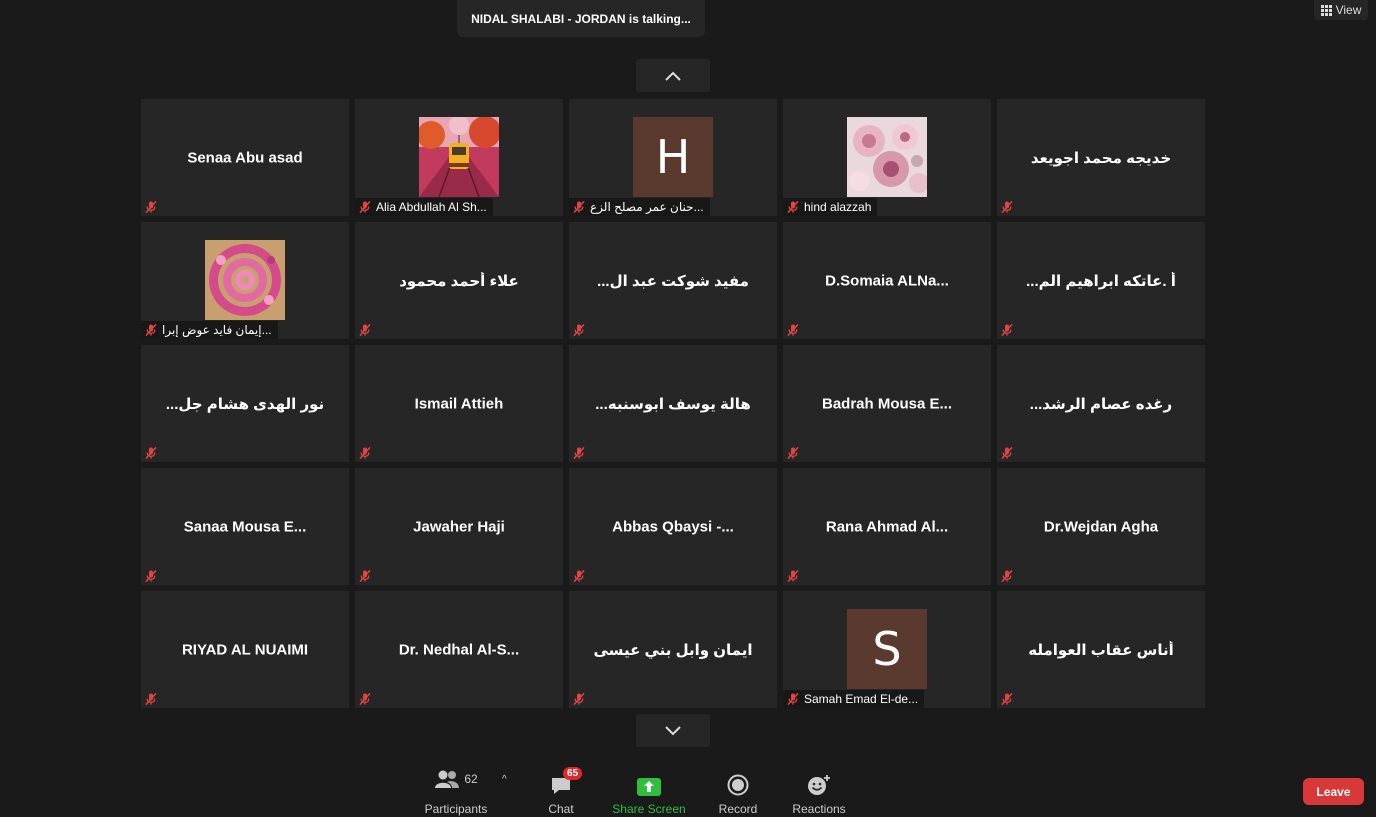 Image resolution: width=1376 pixels, height=817 pixels. What do you see at coordinates (738, 809) in the screenshot?
I see `record-label: Record` at bounding box center [738, 809].